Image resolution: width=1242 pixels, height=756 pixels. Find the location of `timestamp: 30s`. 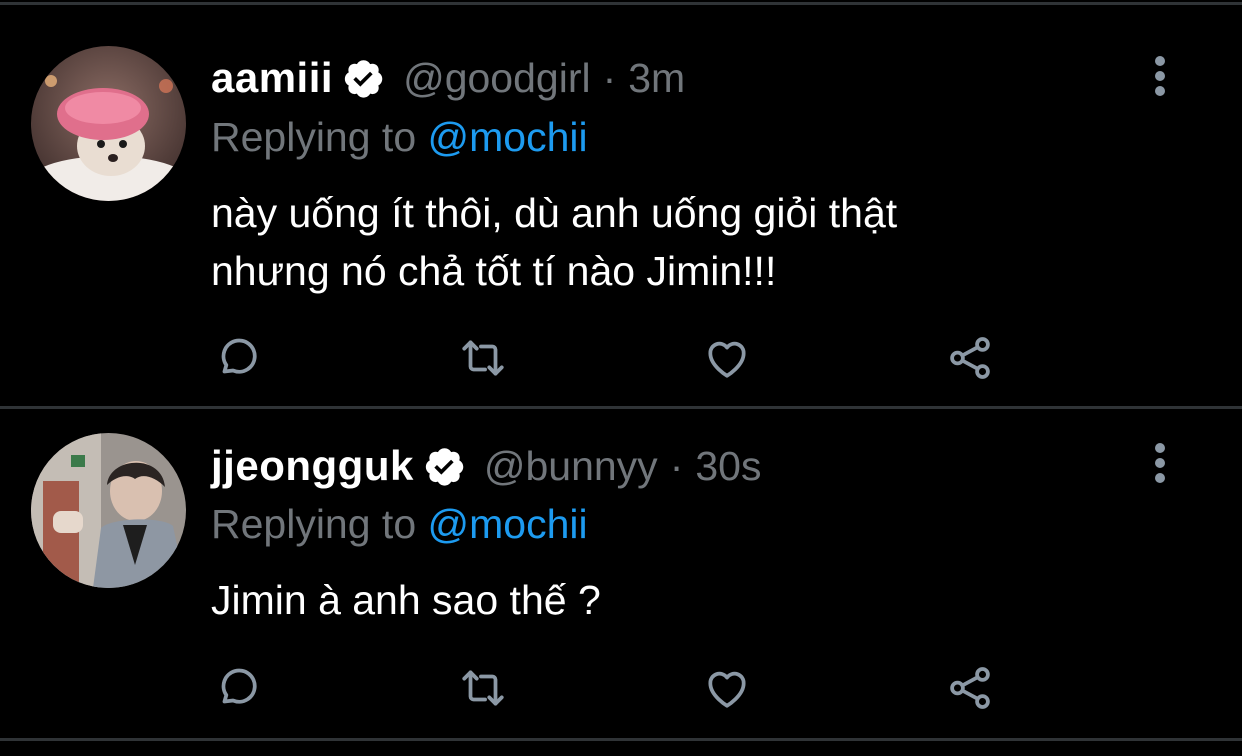

timestamp: 30s is located at coordinates (728, 466).